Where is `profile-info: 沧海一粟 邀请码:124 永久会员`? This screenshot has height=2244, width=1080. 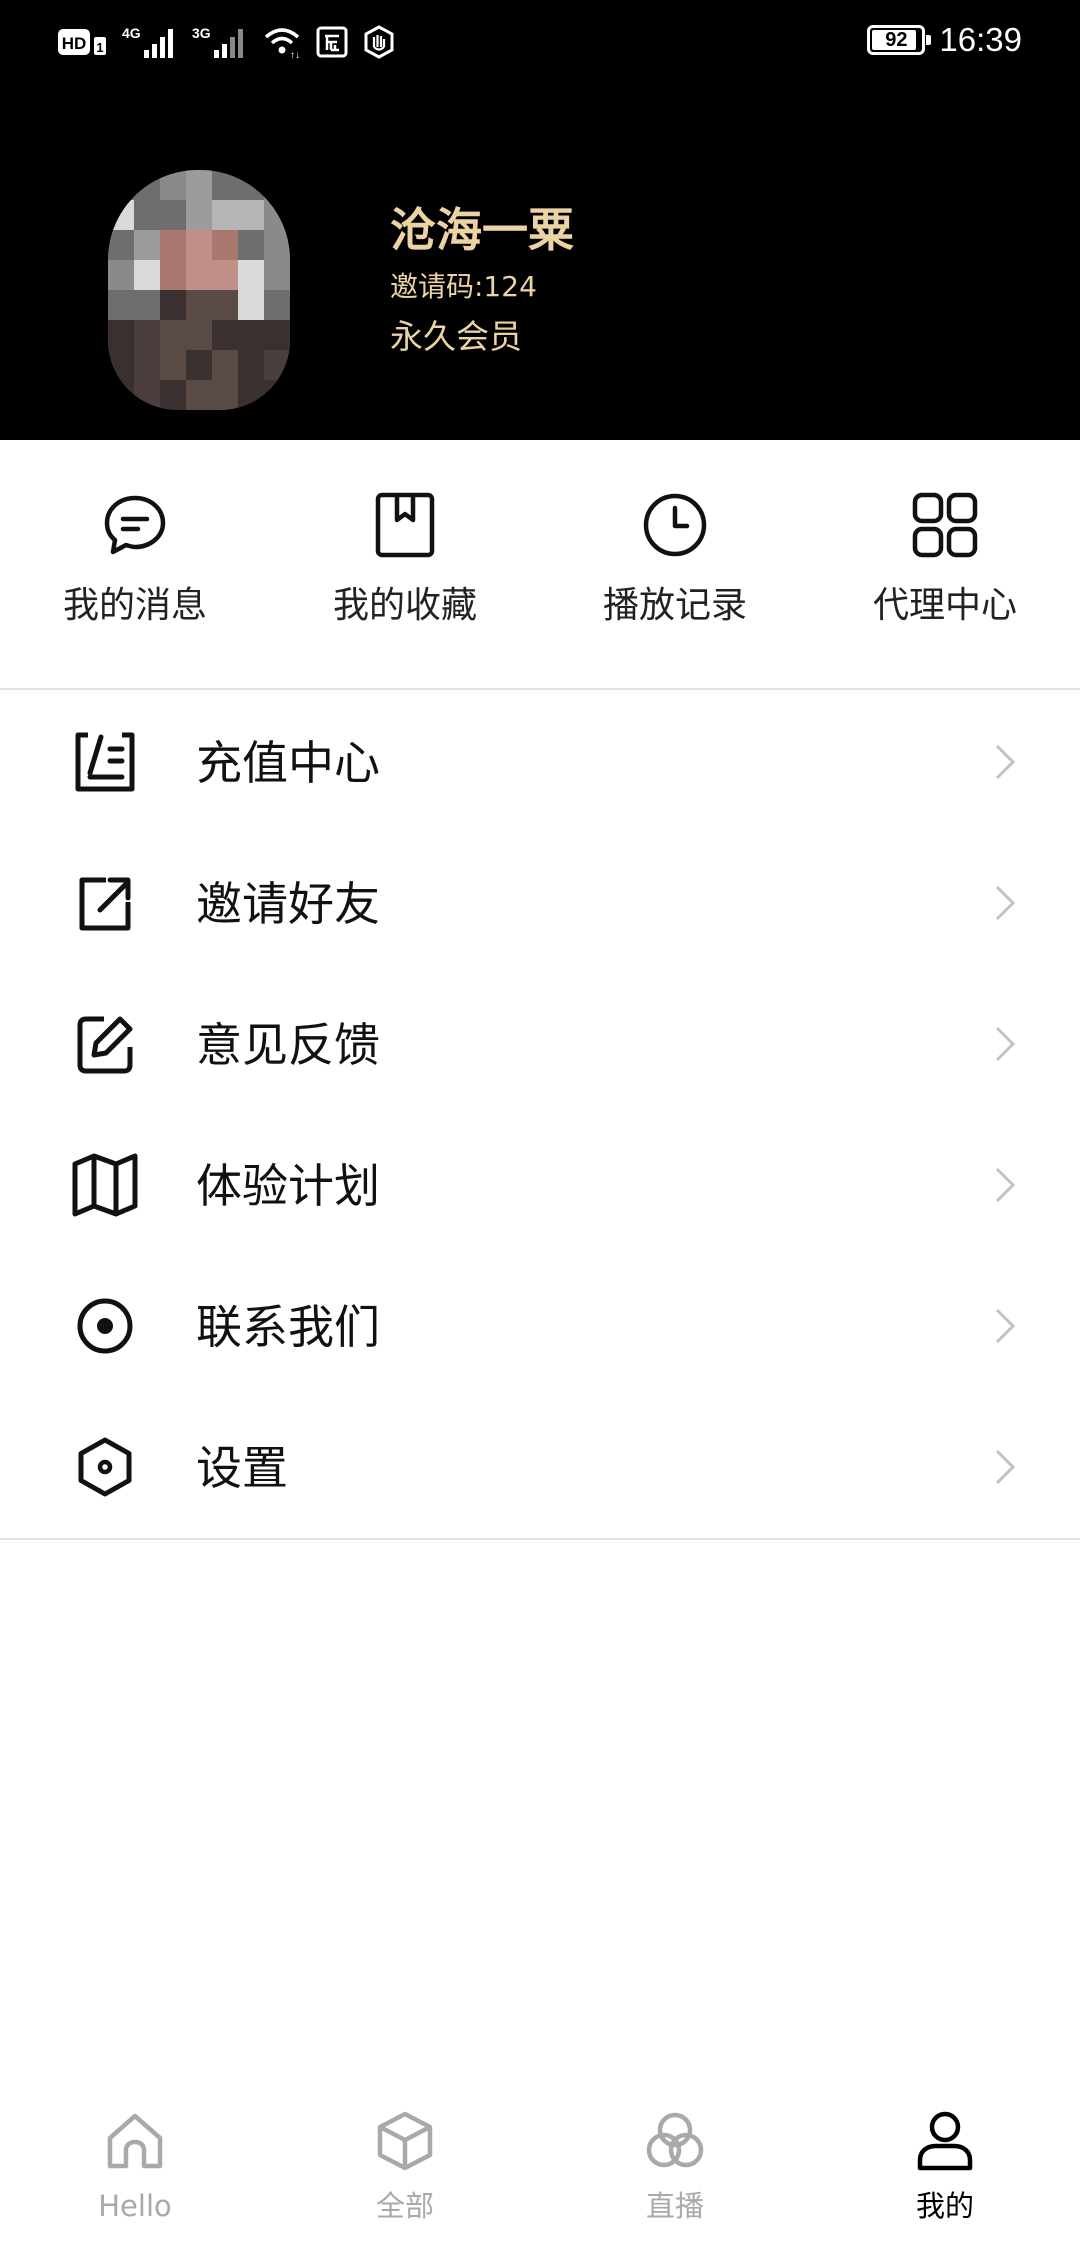 profile-info: 沧海一粟 邀请码:124 永久会员 is located at coordinates (482, 280).